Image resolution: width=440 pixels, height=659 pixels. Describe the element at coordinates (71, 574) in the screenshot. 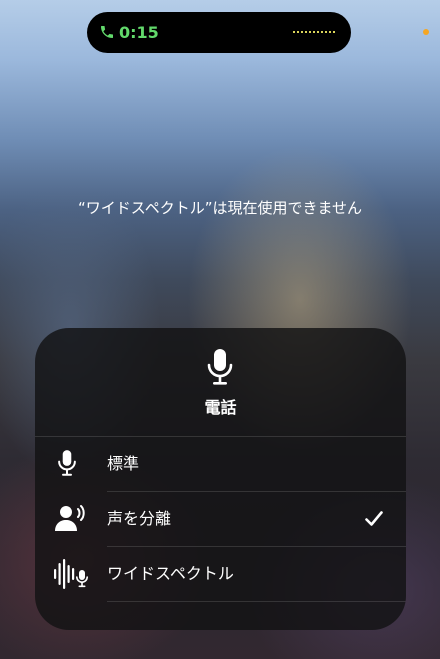

I see `wide-spectrum-icon` at that location.